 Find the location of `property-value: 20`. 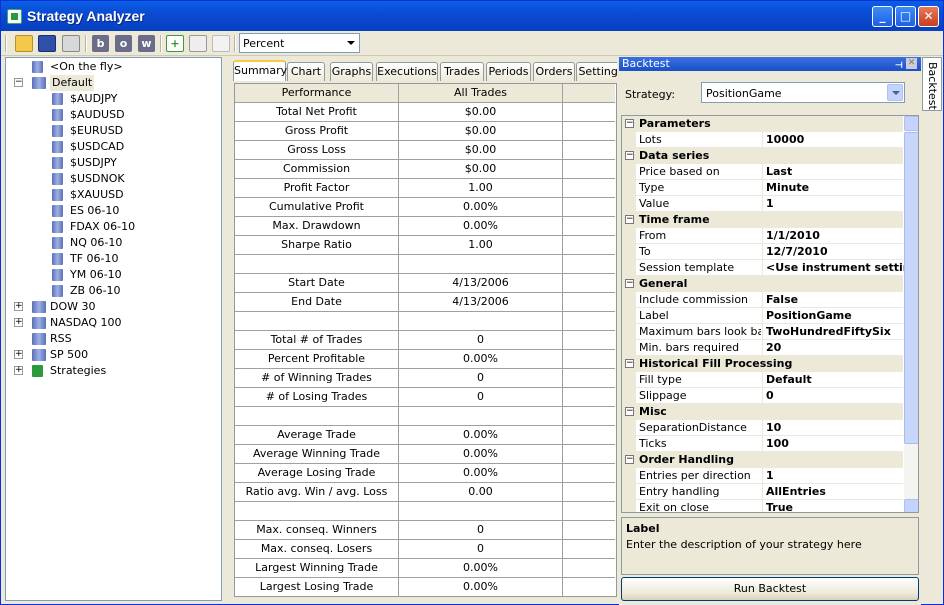

property-value: 20 is located at coordinates (833, 348).